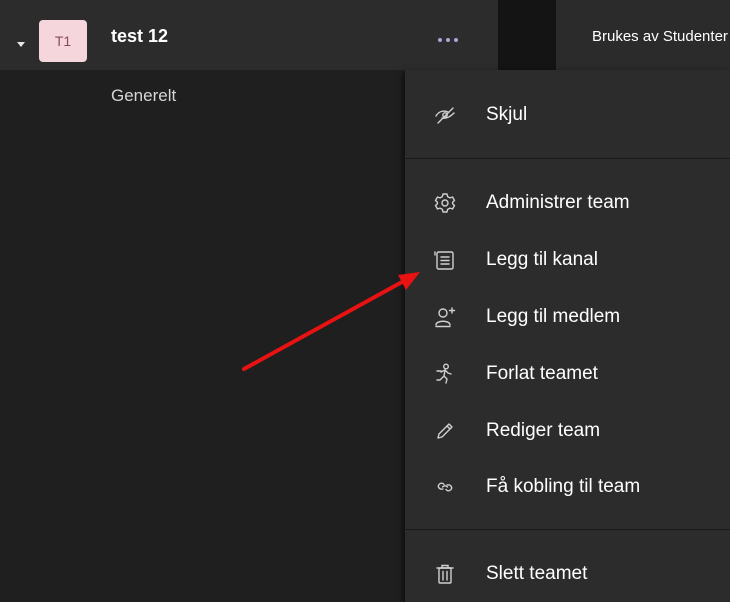 The image size is (730, 602). I want to click on menu-item-delete-team: Slett teamet, so click(567, 574).